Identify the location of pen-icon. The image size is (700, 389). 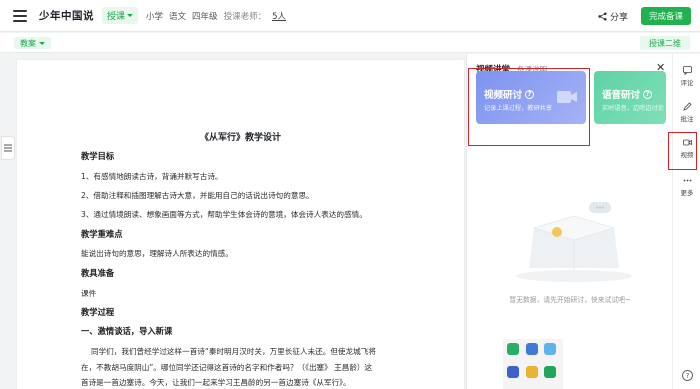
(687, 106).